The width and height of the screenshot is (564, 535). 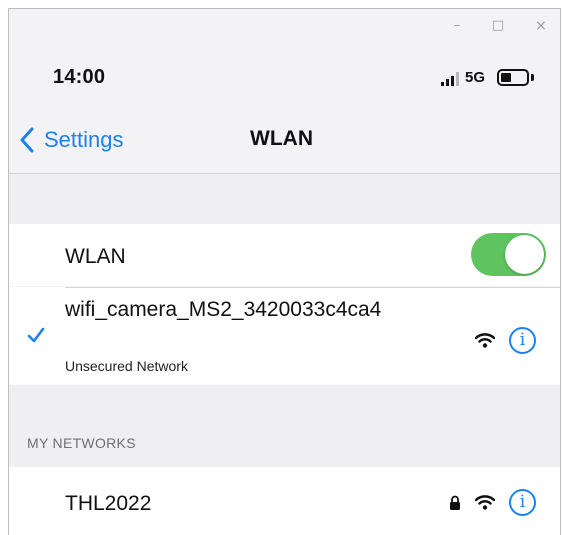 What do you see at coordinates (506, 77) in the screenshot?
I see `battery-level` at bounding box center [506, 77].